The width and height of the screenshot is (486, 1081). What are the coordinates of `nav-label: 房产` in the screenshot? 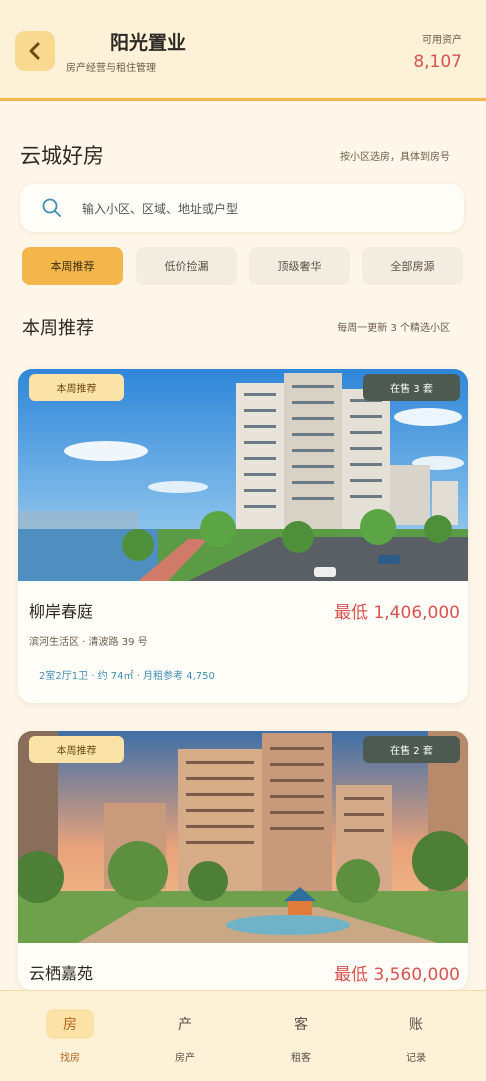 It's located at (185, 1058).